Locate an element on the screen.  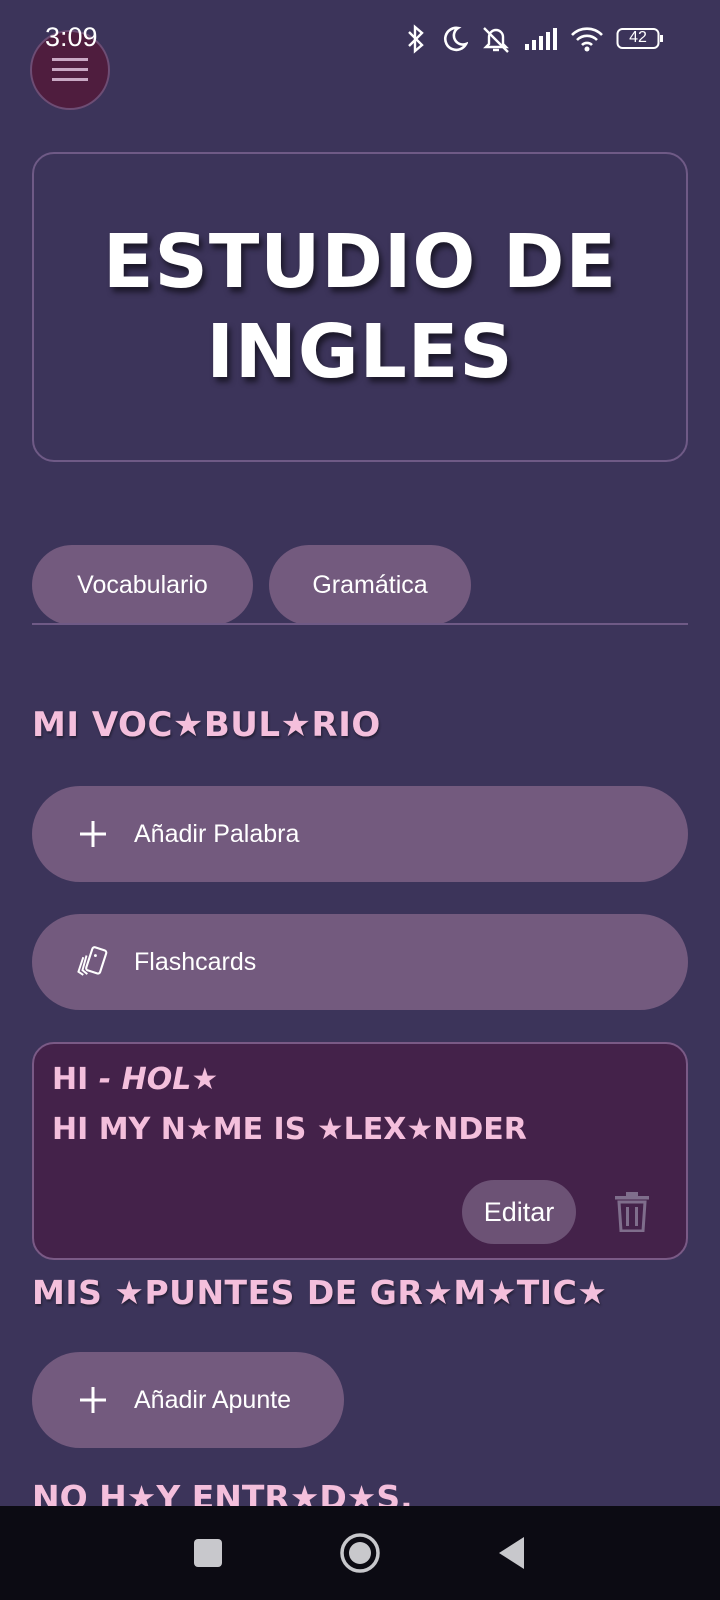
home-button is located at coordinates (360, 1553).